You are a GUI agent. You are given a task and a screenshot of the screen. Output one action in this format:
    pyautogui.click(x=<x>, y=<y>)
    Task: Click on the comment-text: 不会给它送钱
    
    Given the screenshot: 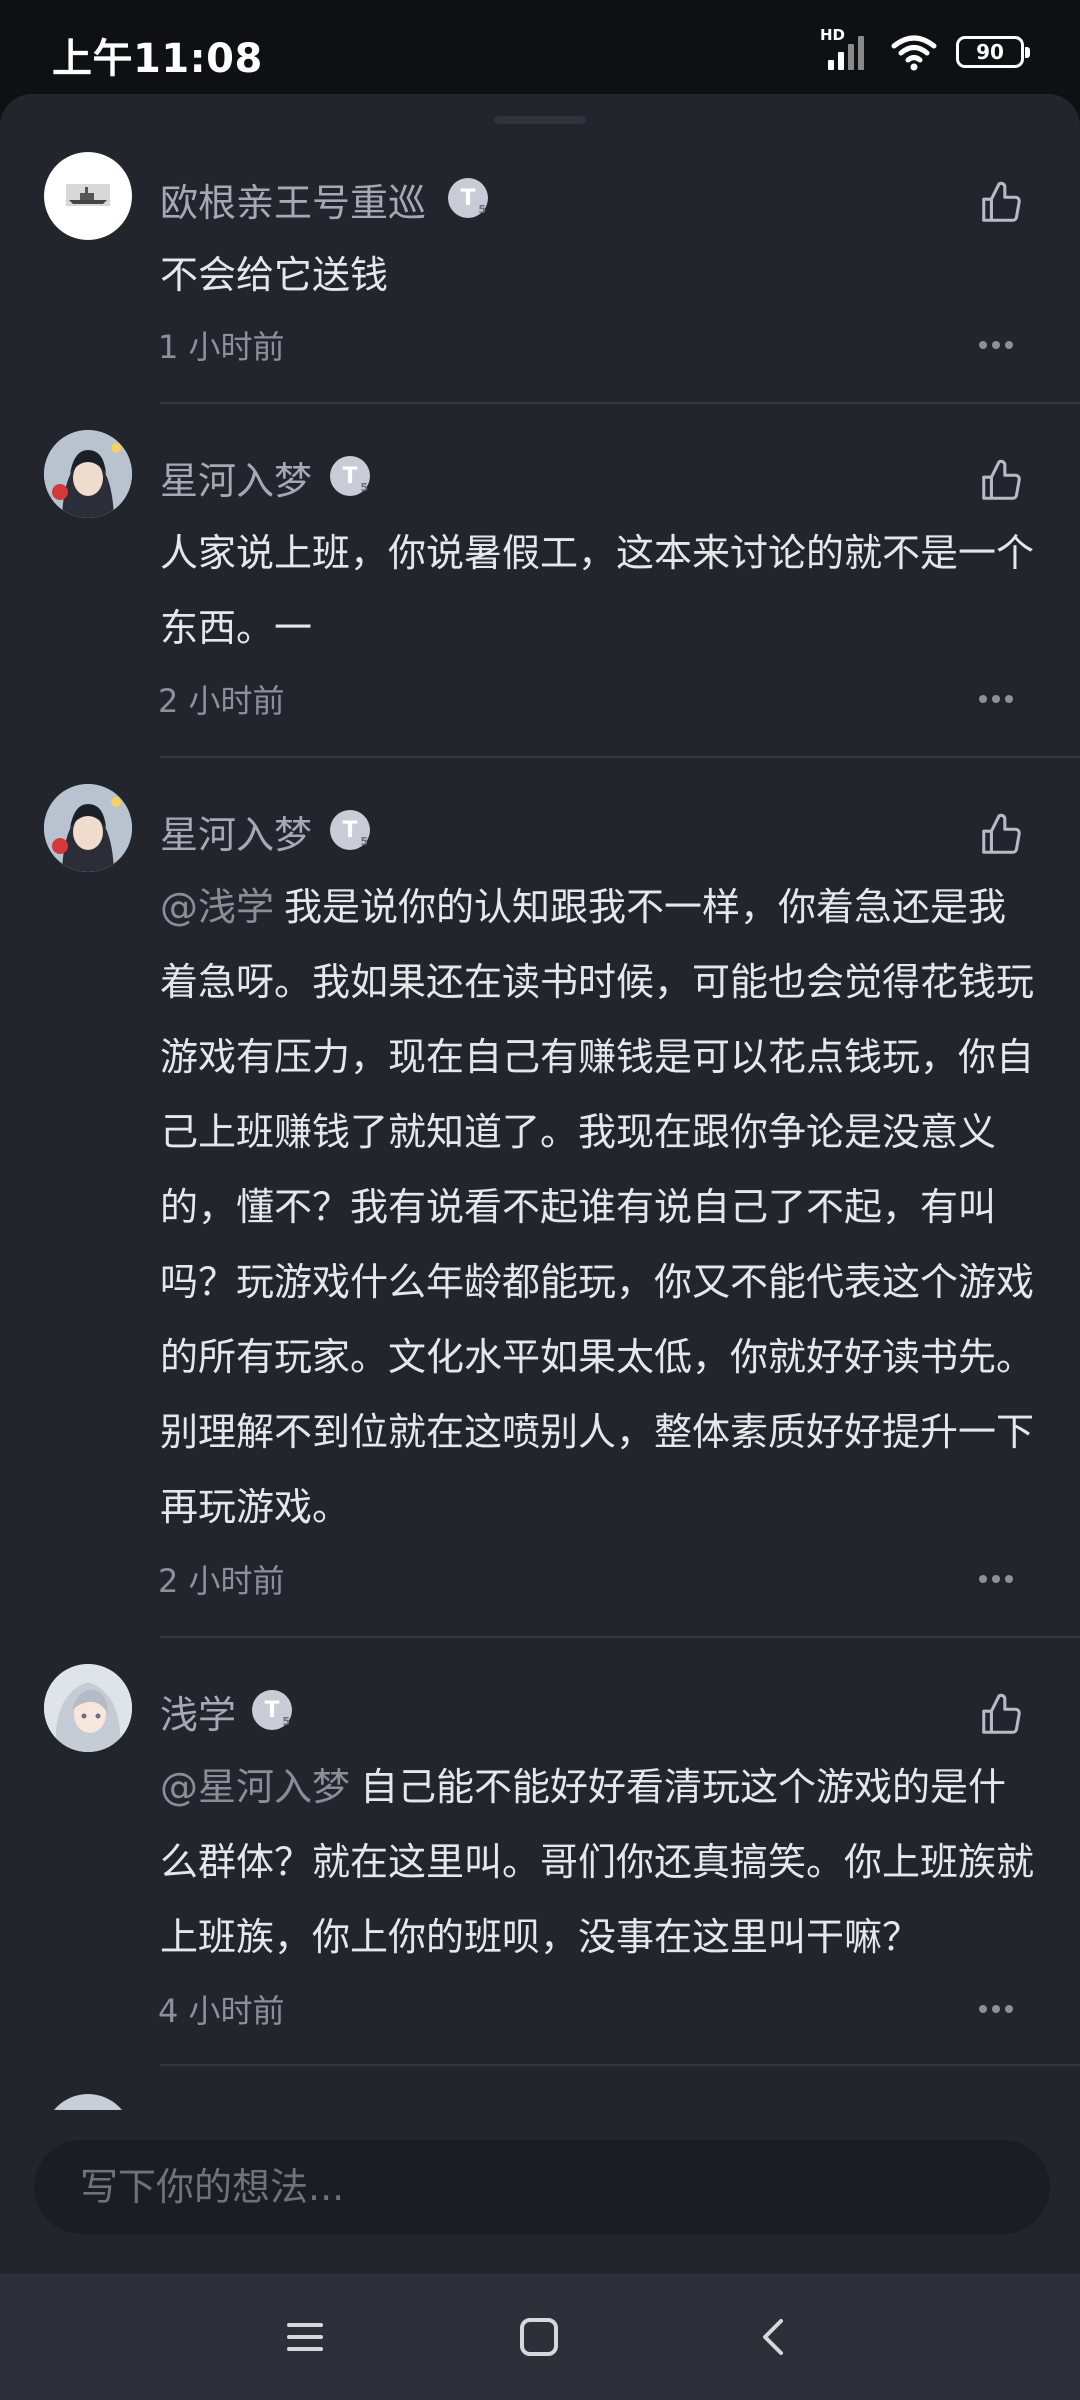 What is the action you would take?
    pyautogui.click(x=274, y=275)
    